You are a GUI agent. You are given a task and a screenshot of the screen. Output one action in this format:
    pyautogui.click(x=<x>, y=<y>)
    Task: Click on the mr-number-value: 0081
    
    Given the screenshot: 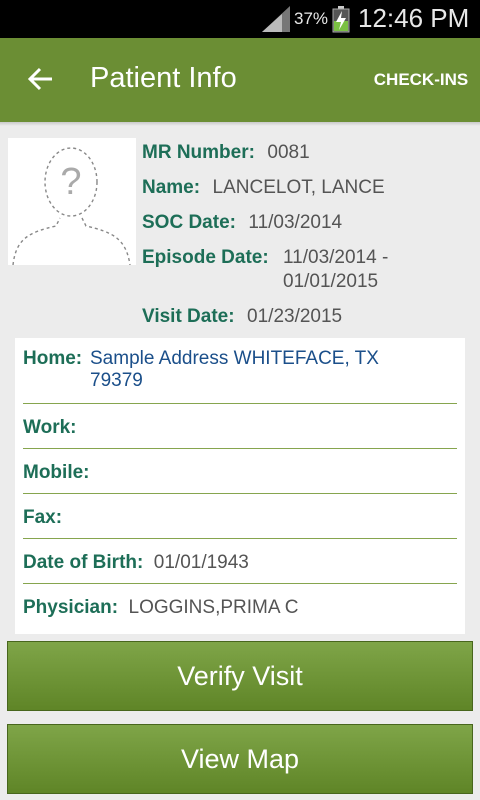 What is the action you would take?
    pyautogui.click(x=288, y=152)
    